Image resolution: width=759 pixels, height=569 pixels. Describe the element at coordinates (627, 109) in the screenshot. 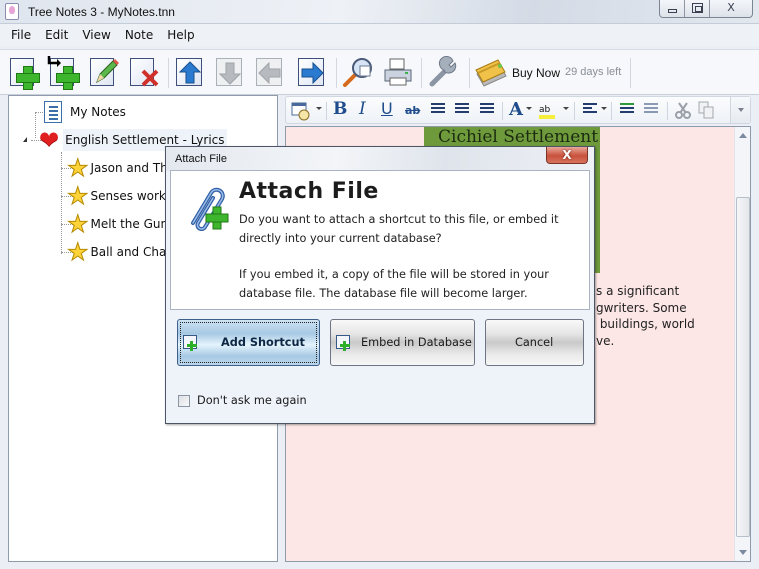

I see `indent-icon` at that location.